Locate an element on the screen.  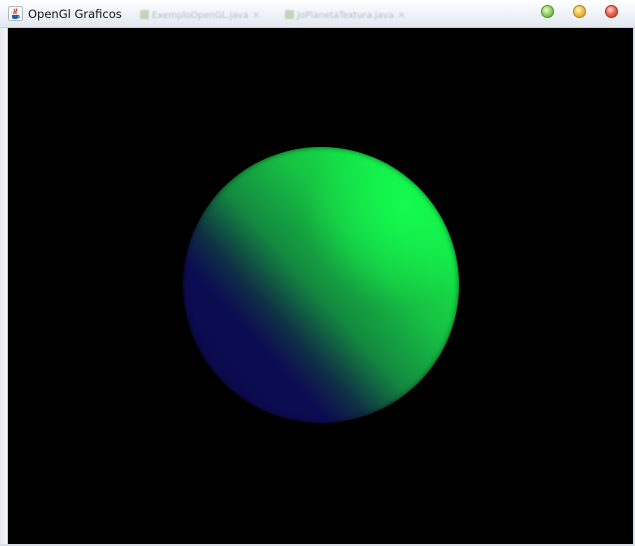
ghost-tab-label: JoPlanetaTextura.java is located at coordinates (345, 16).